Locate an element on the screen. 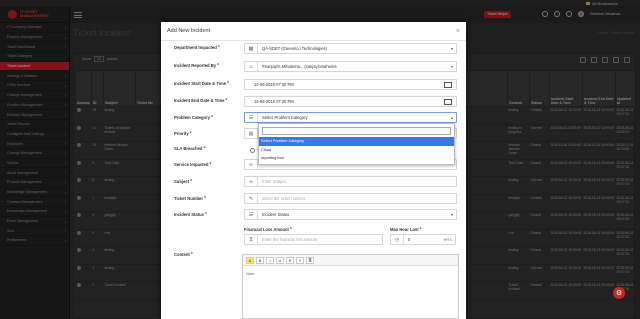  ticket-number-label: Ticket Number* is located at coordinates (190, 199).